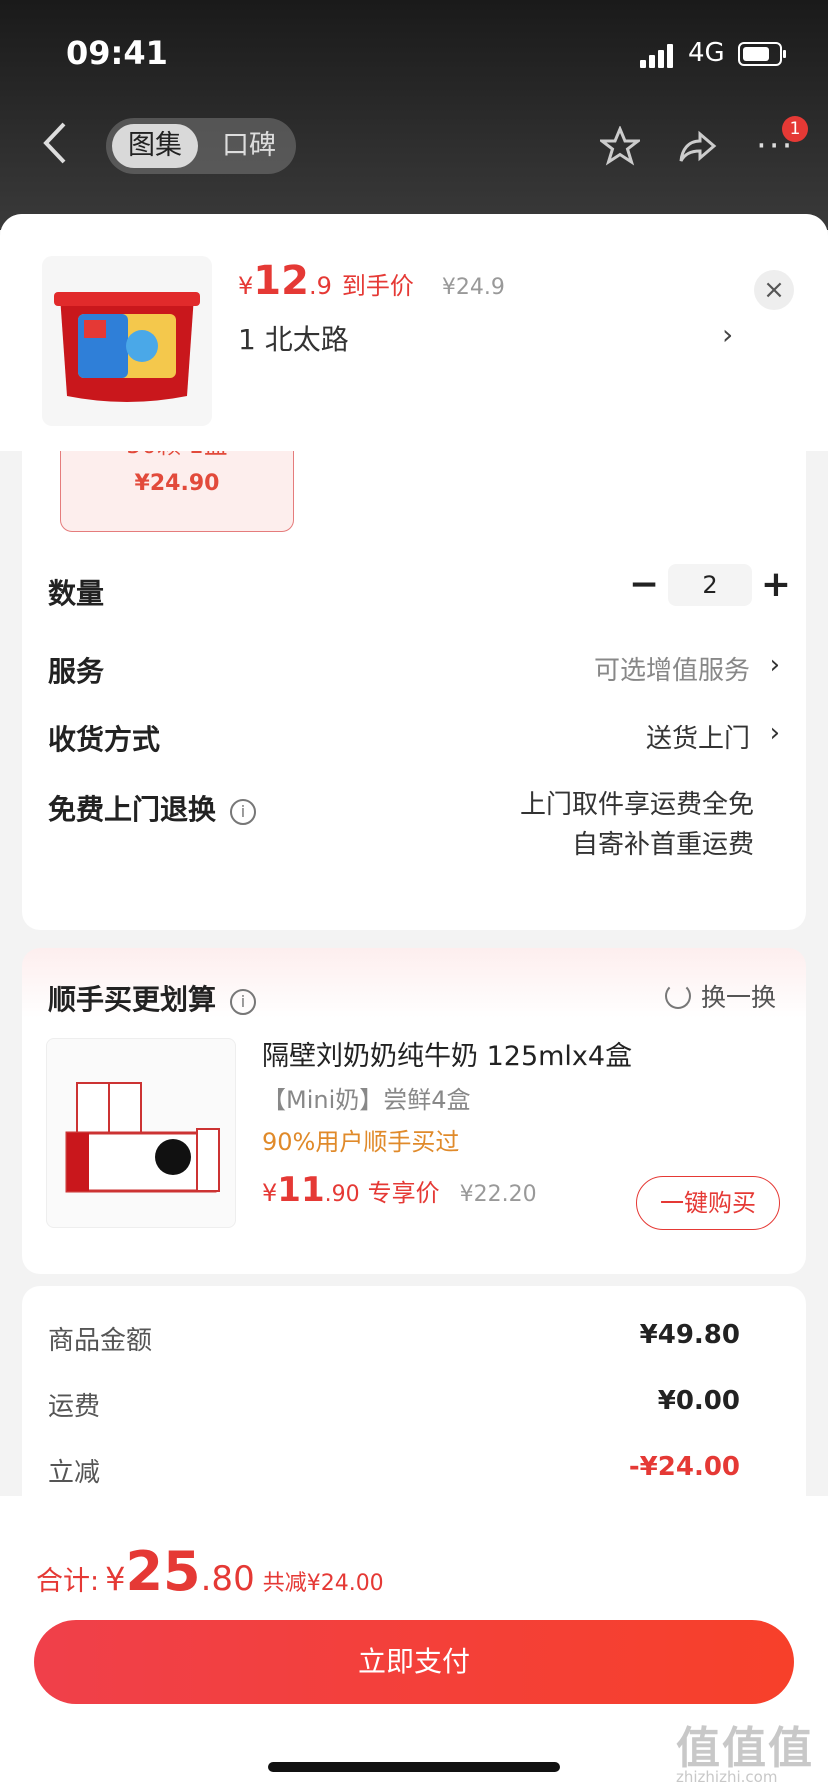 The width and height of the screenshot is (828, 1792). I want to click on summary-value: -¥24.00, so click(684, 1467).